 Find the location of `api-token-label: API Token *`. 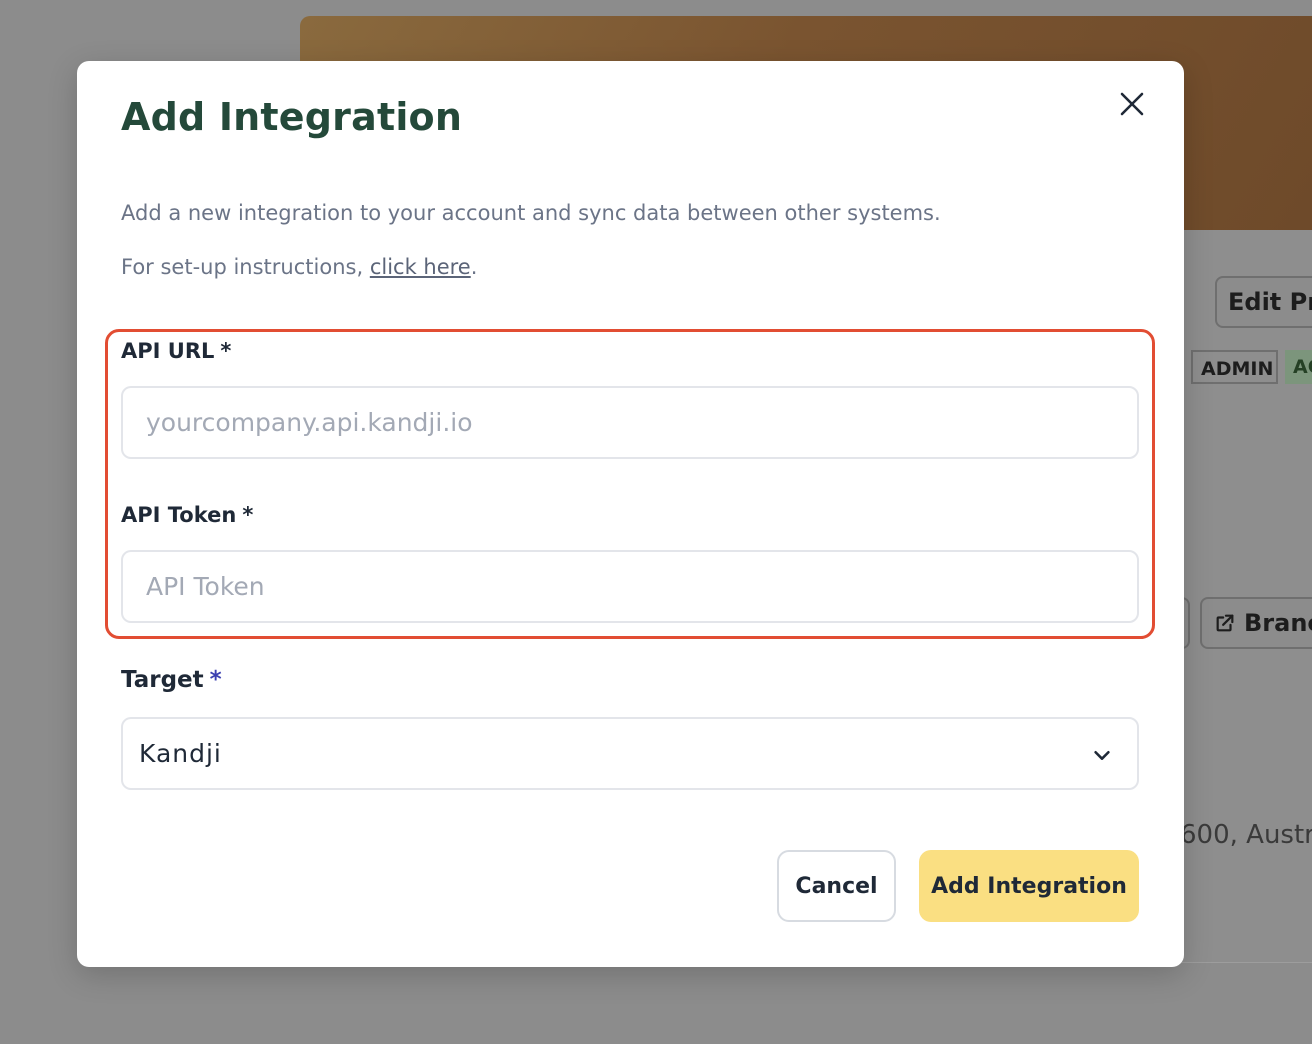

api-token-label: API Token * is located at coordinates (187, 515).